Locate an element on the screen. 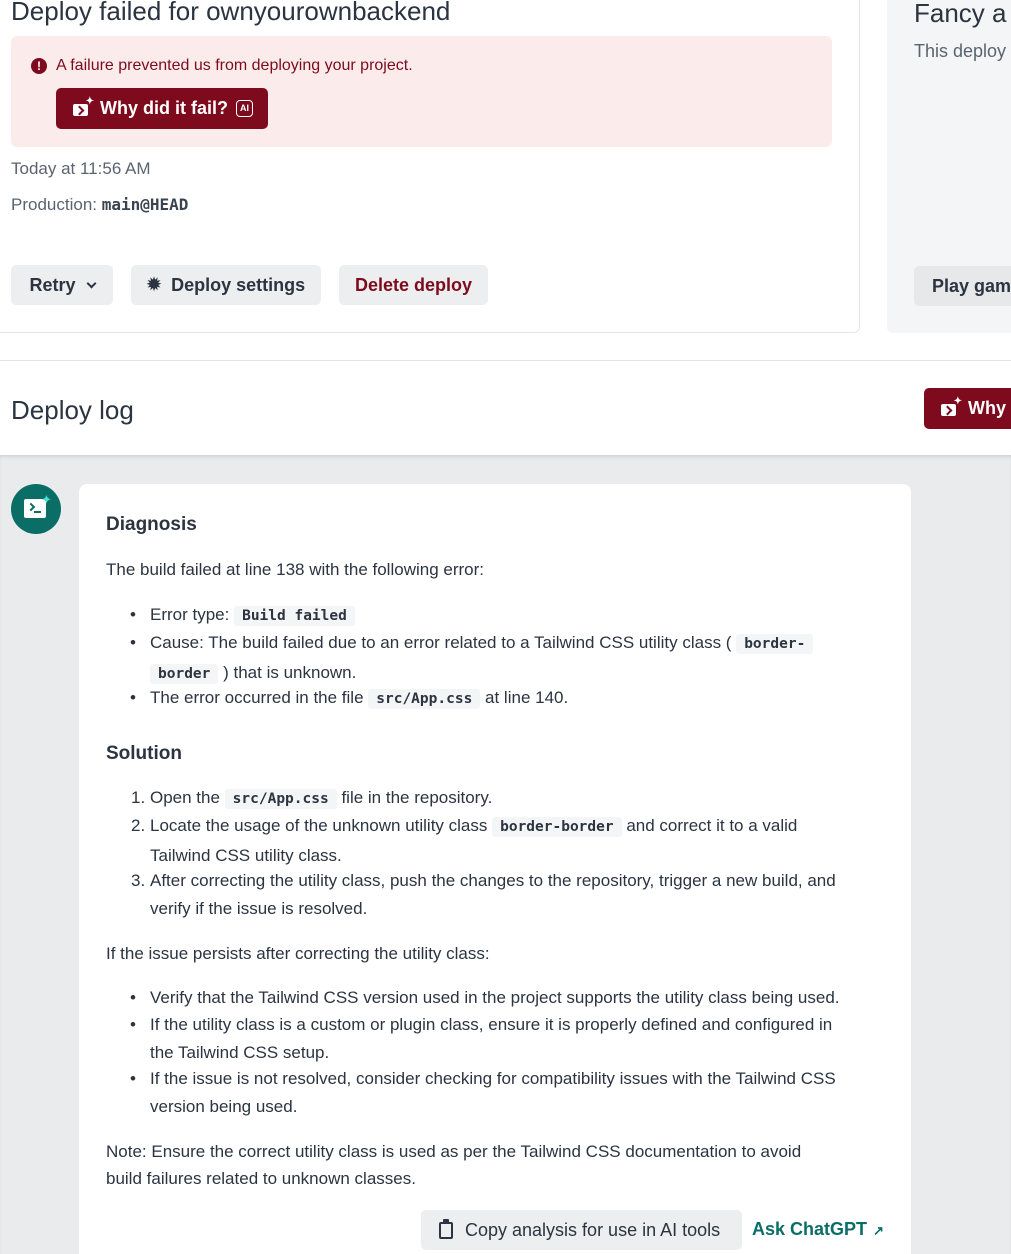 This screenshot has width=1011, height=1254. retry-label: Retry is located at coordinates (52, 284).